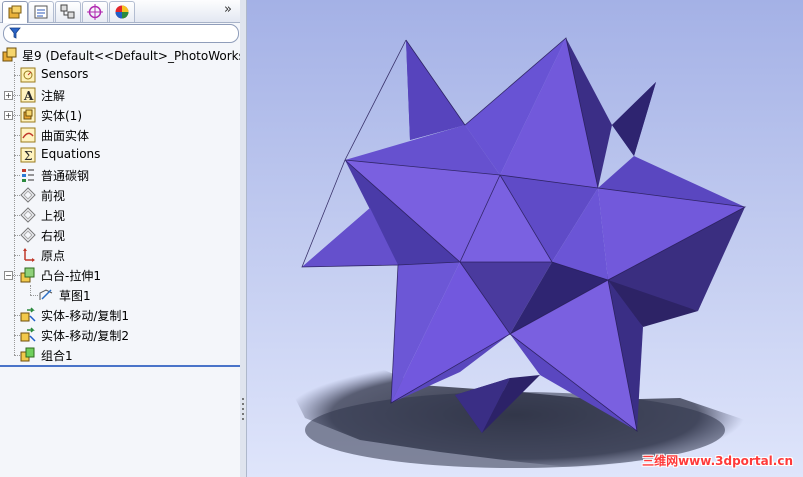  I want to click on tree-item-front-plane: 前视, so click(120, 195).